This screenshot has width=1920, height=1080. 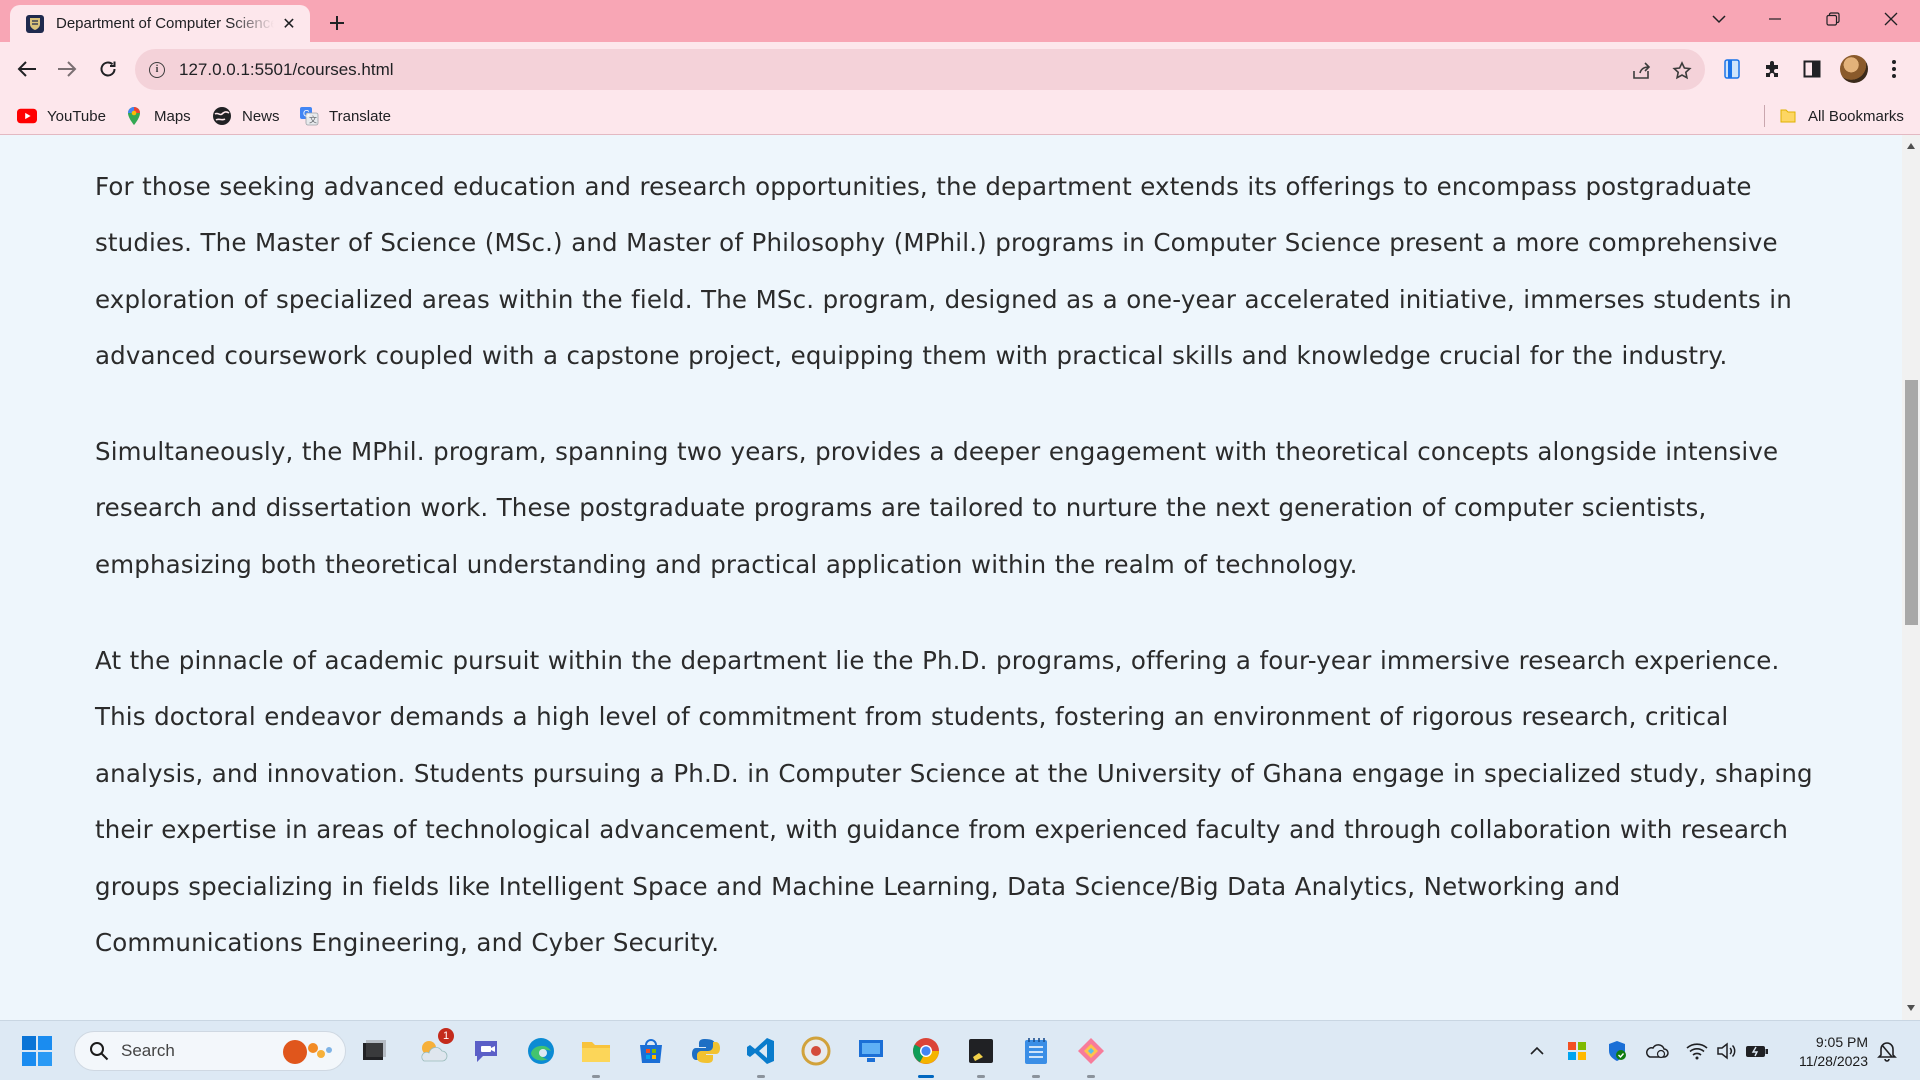 I want to click on reload-button, so click(x=108, y=69).